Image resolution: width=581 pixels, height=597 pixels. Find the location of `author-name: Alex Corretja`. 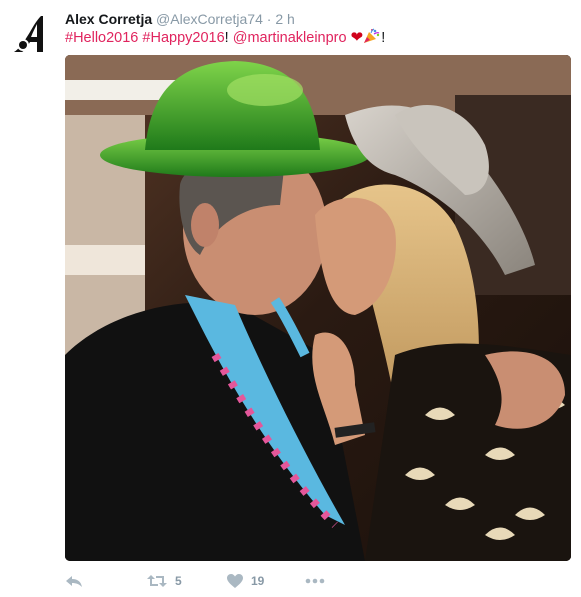

author-name: Alex Corretja is located at coordinates (108, 19).